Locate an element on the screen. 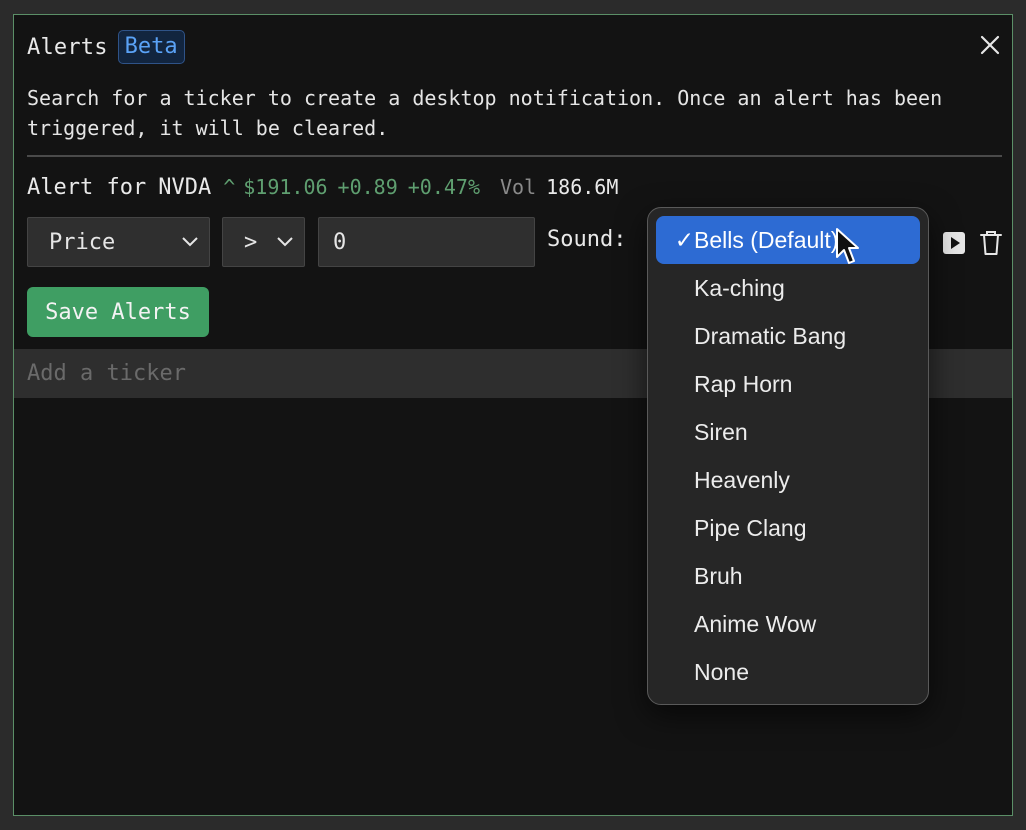 The height and width of the screenshot is (830, 1026). volume-value: 186.6M is located at coordinates (582, 187).